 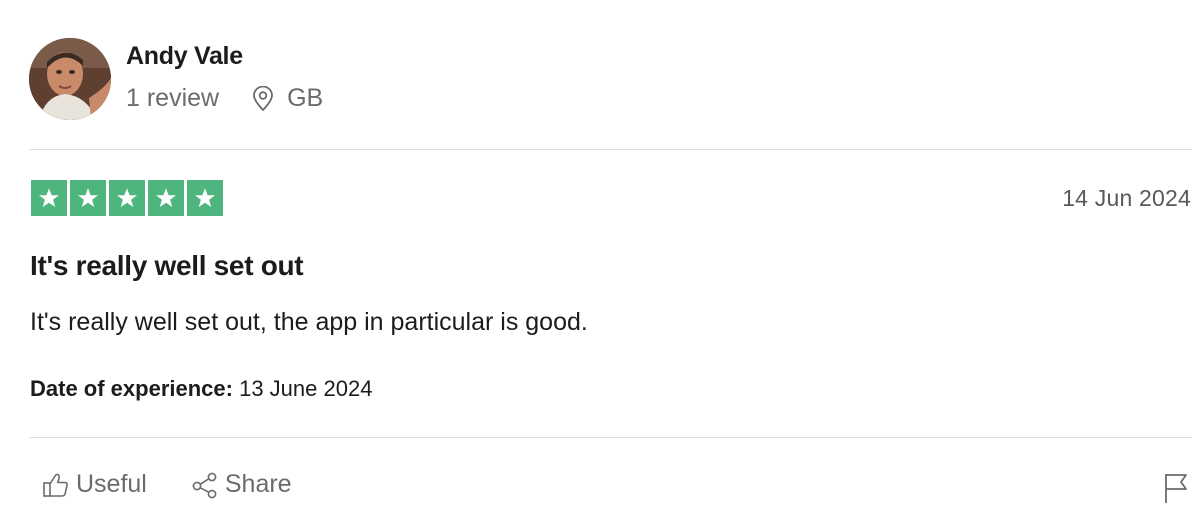 I want to click on location-pin-icon, so click(x=263, y=98).